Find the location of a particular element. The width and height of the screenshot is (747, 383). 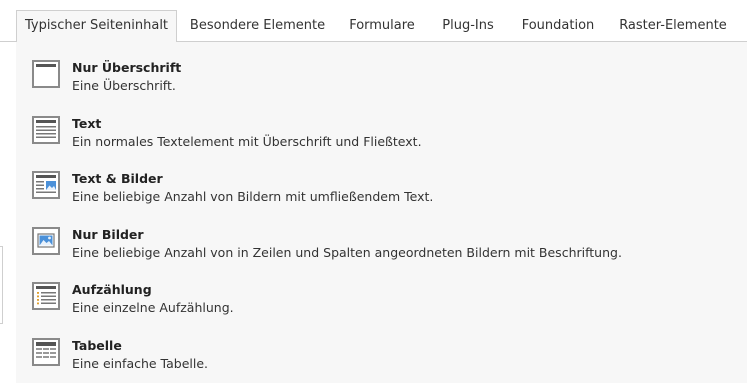

option-title: Nur Bilder is located at coordinates (108, 234).